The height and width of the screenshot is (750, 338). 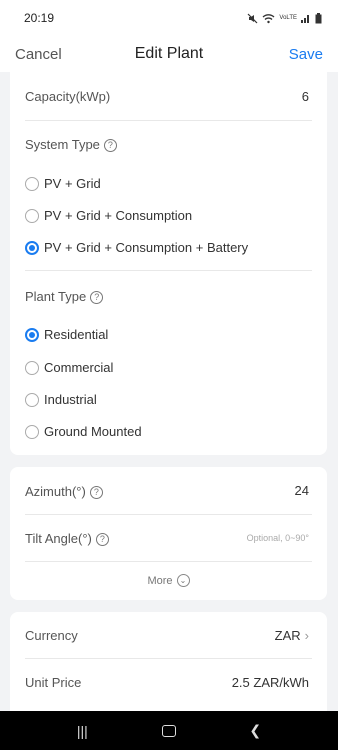 I want to click on system-type-option-pv-grid: PV + Grid, so click(x=63, y=183).